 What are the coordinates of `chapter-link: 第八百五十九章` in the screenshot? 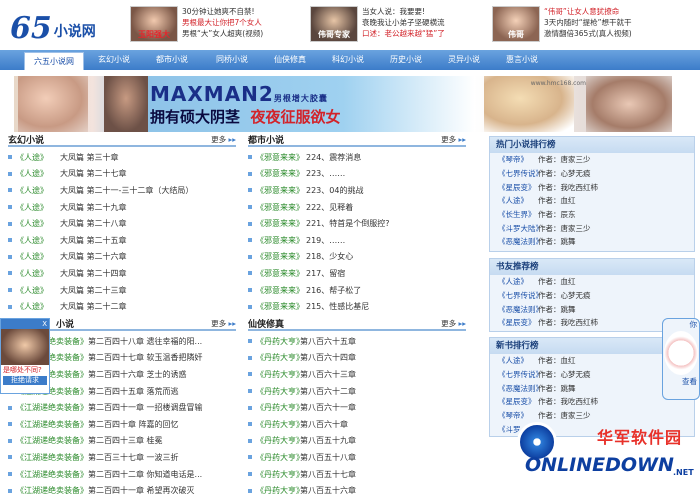 It's located at (328, 440).